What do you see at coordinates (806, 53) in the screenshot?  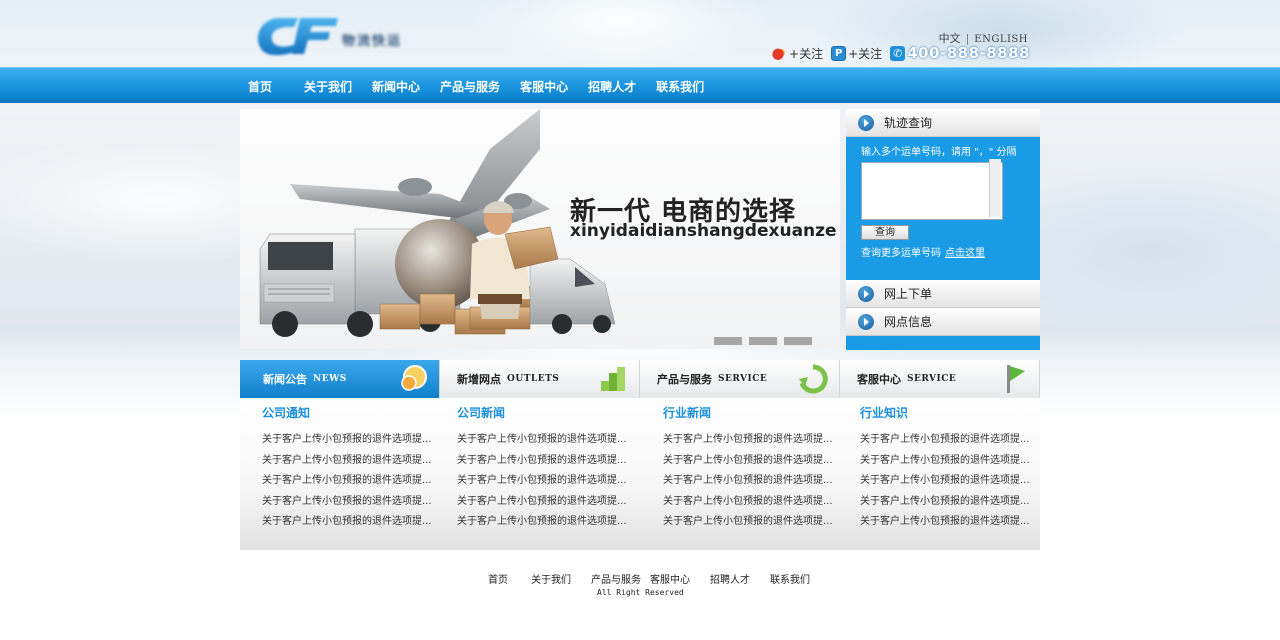 I see `weibo-follow-link: +关注` at bounding box center [806, 53].